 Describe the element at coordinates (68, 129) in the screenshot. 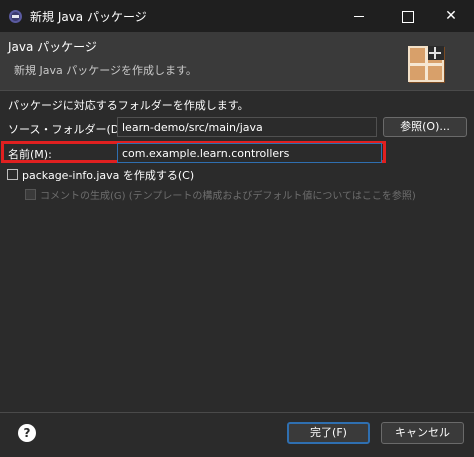

I see `source-folder-label: ソース・フォルダー(D):` at that location.